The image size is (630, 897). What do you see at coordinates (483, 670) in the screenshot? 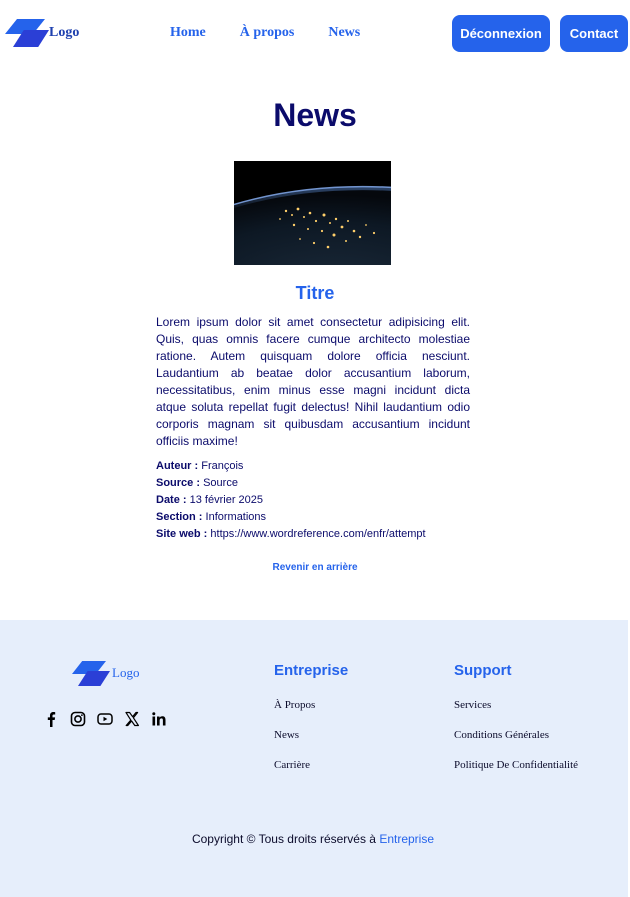
I see `footer-column-title: Support` at bounding box center [483, 670].